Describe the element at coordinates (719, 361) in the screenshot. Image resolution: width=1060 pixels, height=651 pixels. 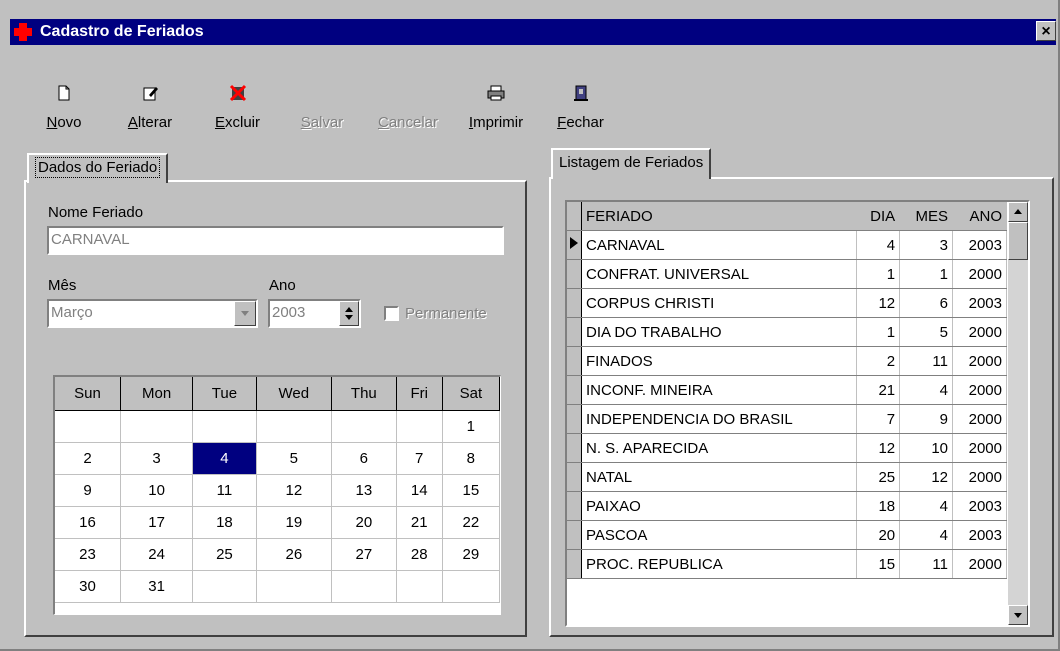
I see `table-cell: FINADOS` at that location.